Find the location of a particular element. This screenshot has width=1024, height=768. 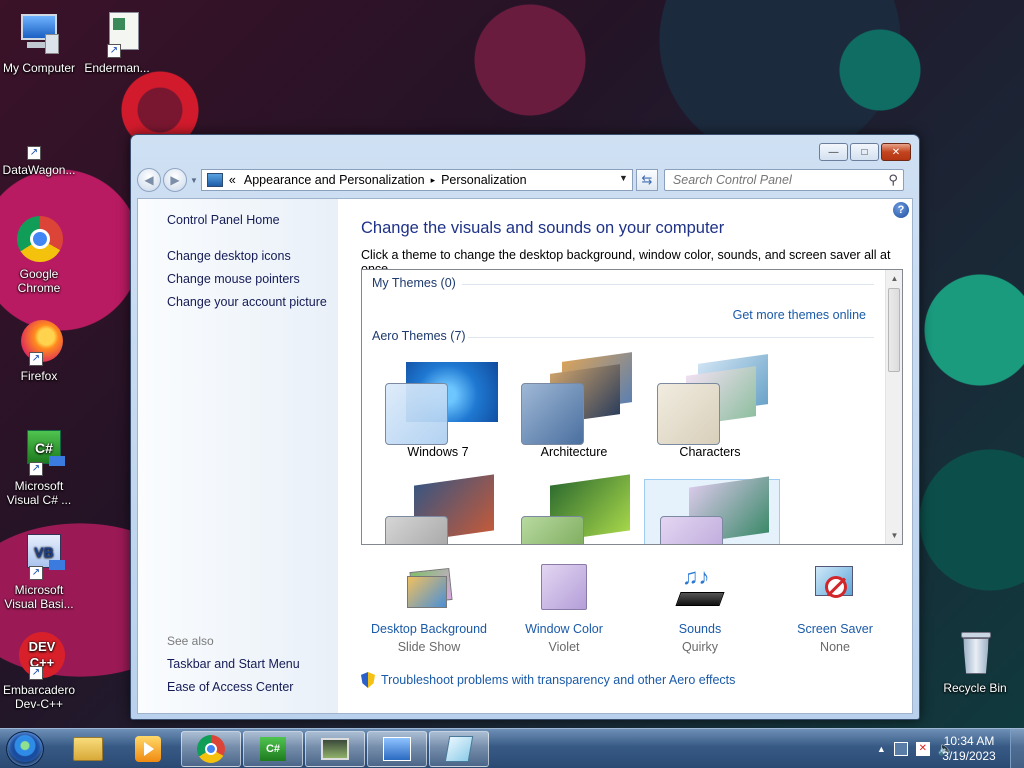

taskbar-notepad is located at coordinates (459, 749).